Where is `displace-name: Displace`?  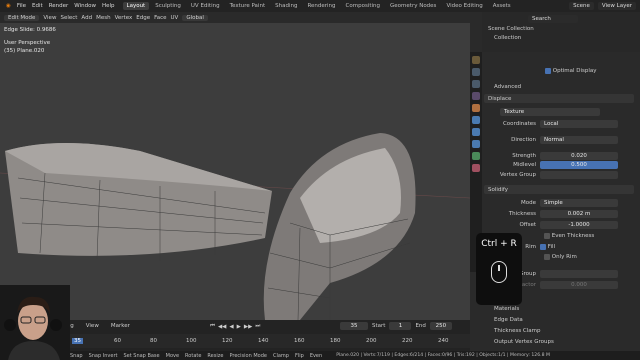 displace-name: Displace is located at coordinates (499, 99).